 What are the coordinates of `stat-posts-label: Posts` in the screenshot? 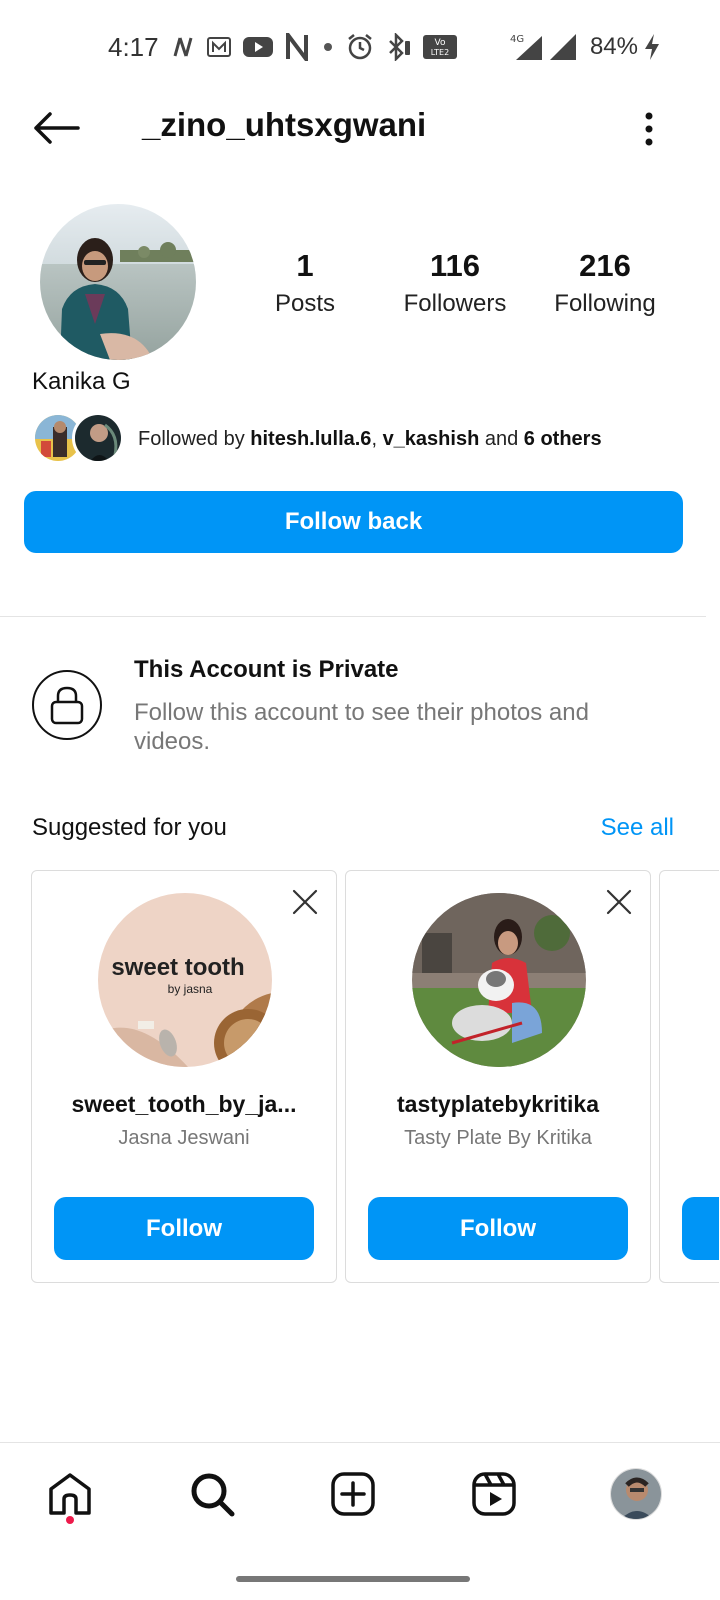 It's located at (305, 303).